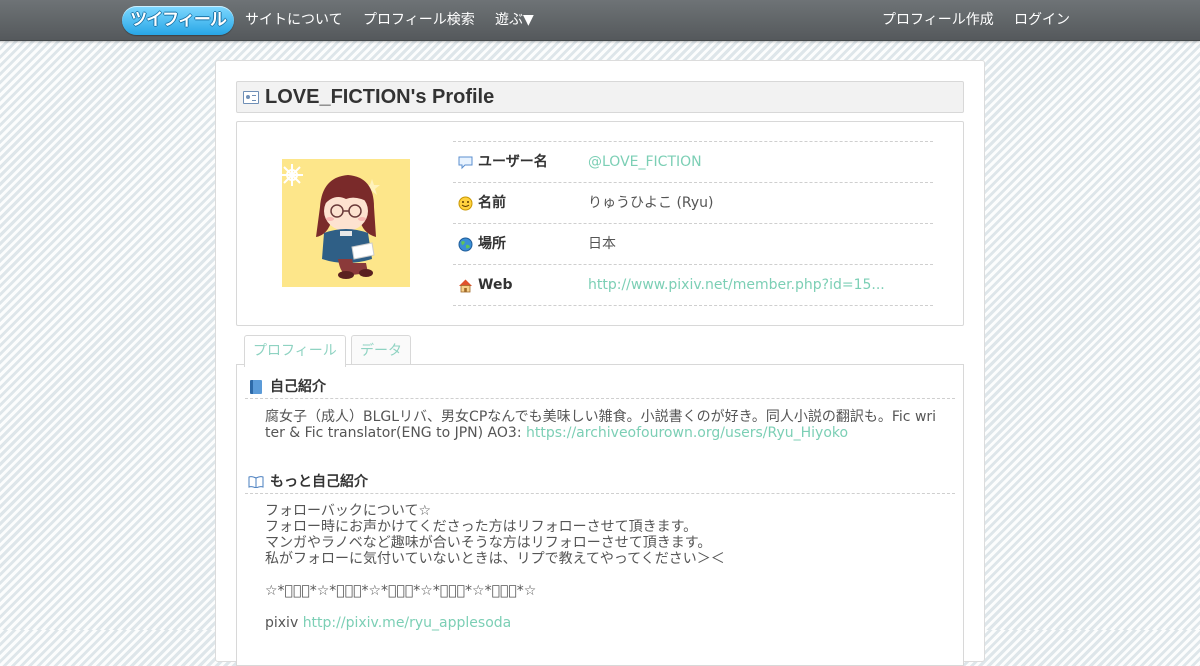 The image size is (1200, 666). What do you see at coordinates (600, 482) in the screenshot?
I see `more-section-header: もっと自己紹介` at bounding box center [600, 482].